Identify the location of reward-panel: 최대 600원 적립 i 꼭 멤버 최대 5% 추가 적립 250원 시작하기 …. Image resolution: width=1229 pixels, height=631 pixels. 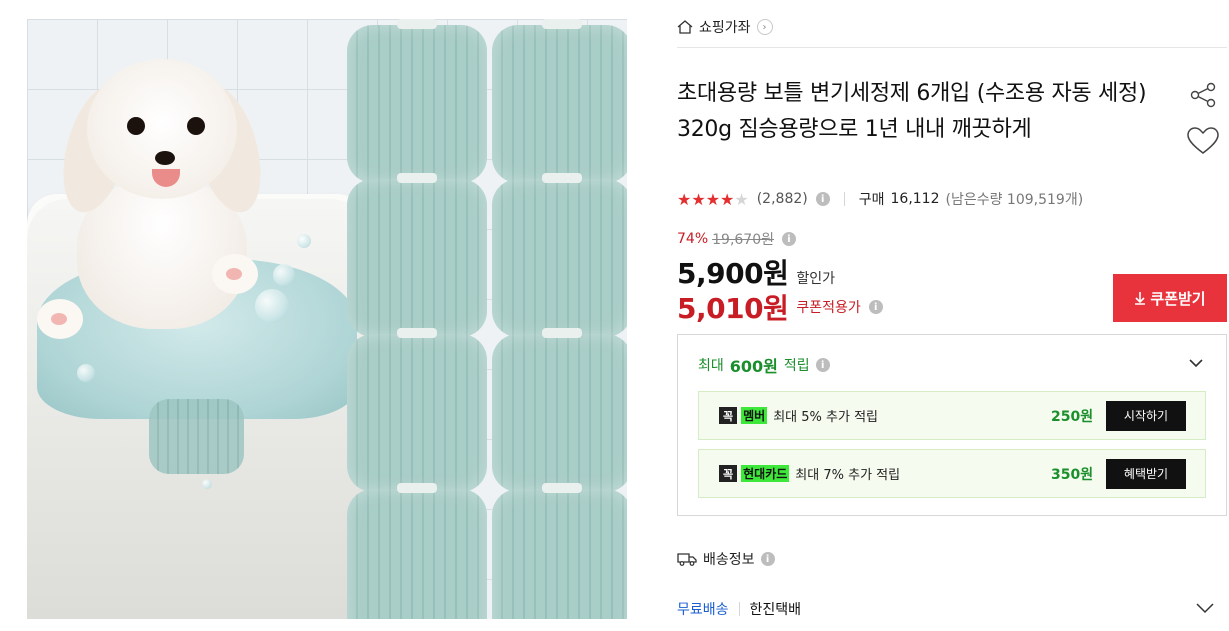
(952, 425).